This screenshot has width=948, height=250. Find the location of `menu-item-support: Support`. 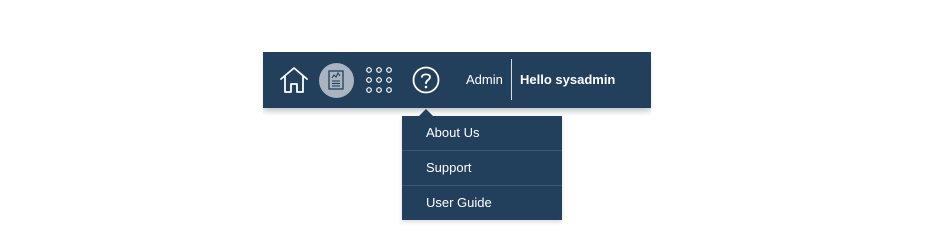

menu-item-support: Support is located at coordinates (482, 168).